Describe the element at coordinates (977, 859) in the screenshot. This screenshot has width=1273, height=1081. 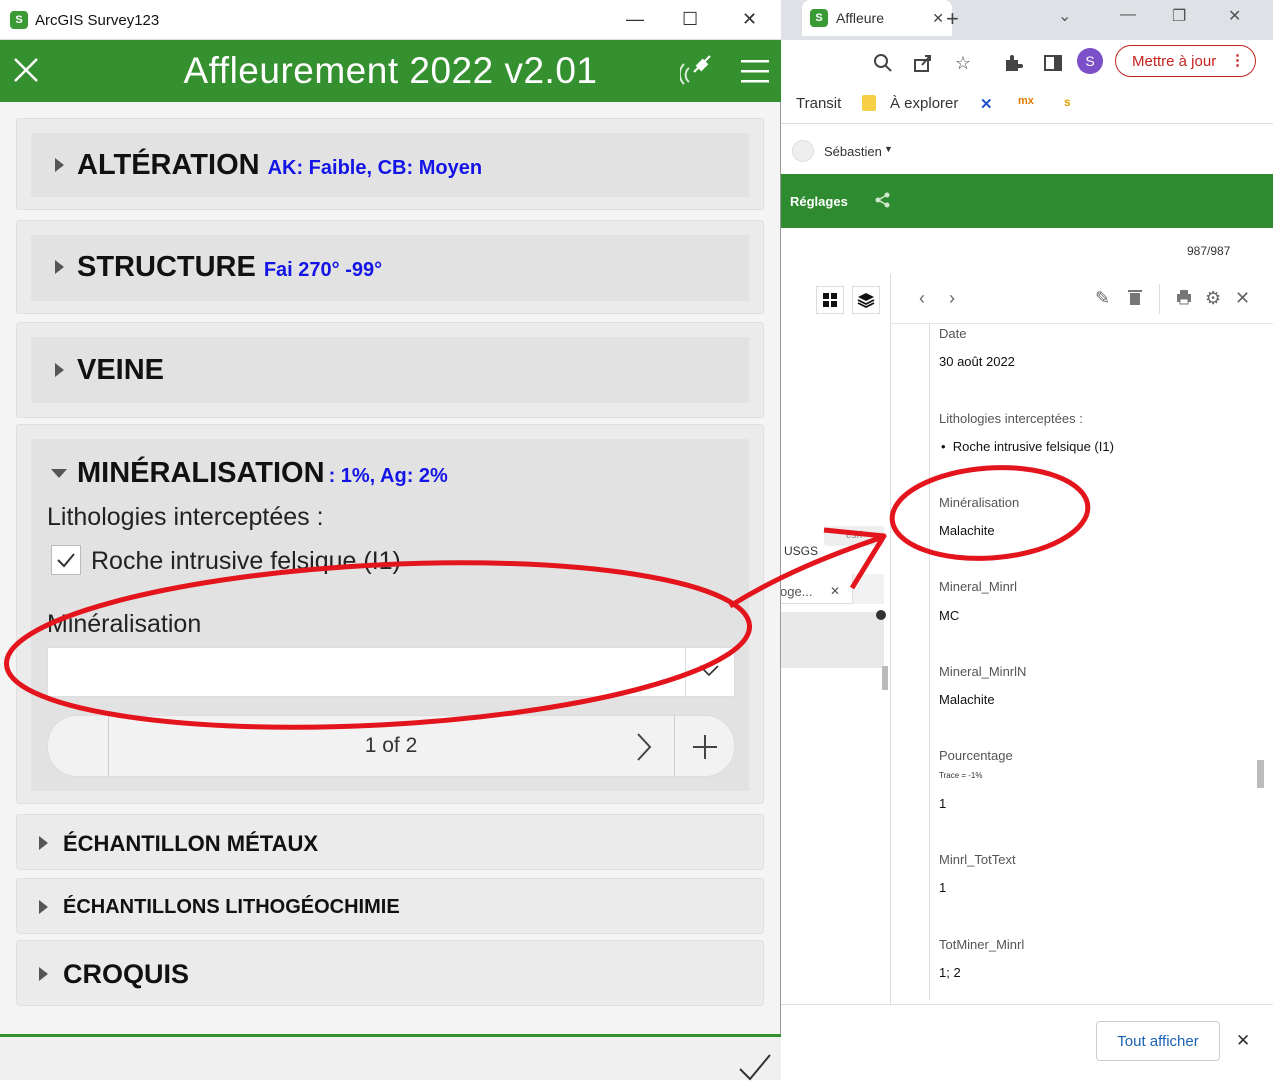
I see `field-label-minrl-tottext: Minrl_TotText` at that location.